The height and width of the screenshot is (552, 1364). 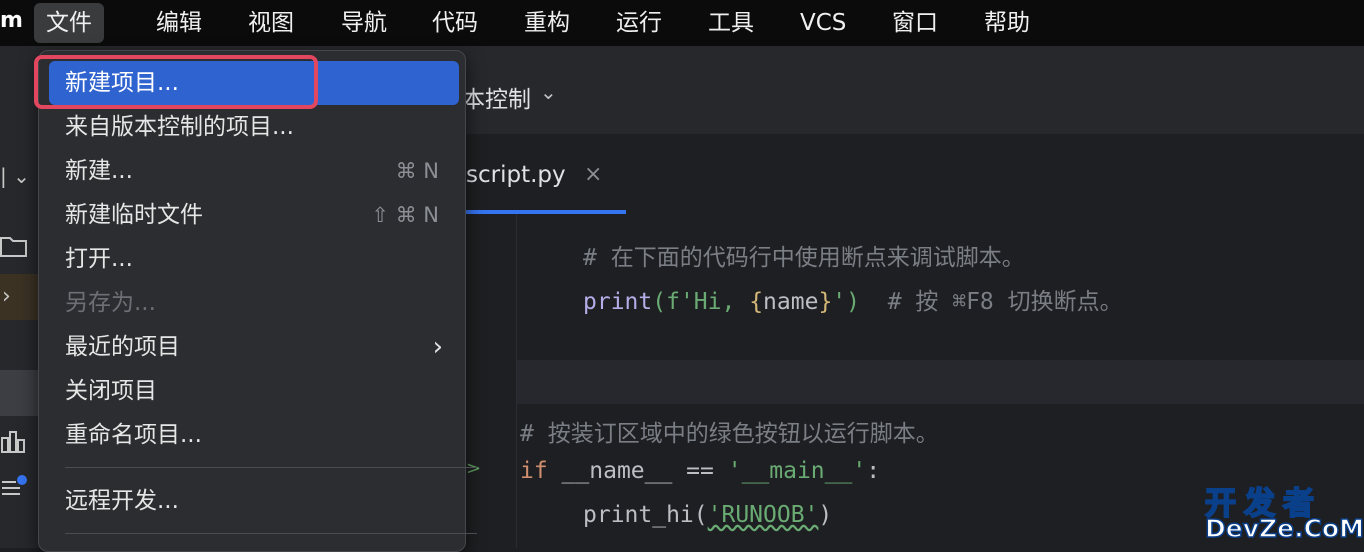 What do you see at coordinates (20, 393) in the screenshot?
I see `selected-tool-window` at bounding box center [20, 393].